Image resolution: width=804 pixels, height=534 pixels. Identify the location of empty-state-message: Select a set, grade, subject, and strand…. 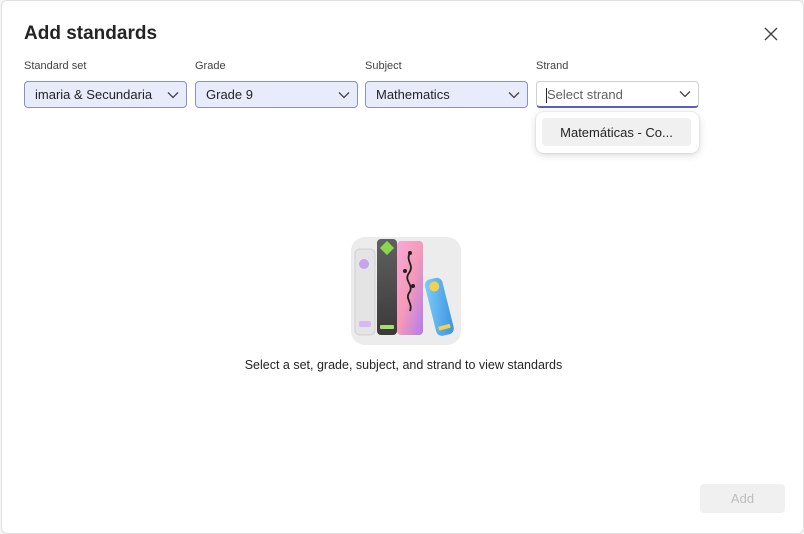
(403, 365).